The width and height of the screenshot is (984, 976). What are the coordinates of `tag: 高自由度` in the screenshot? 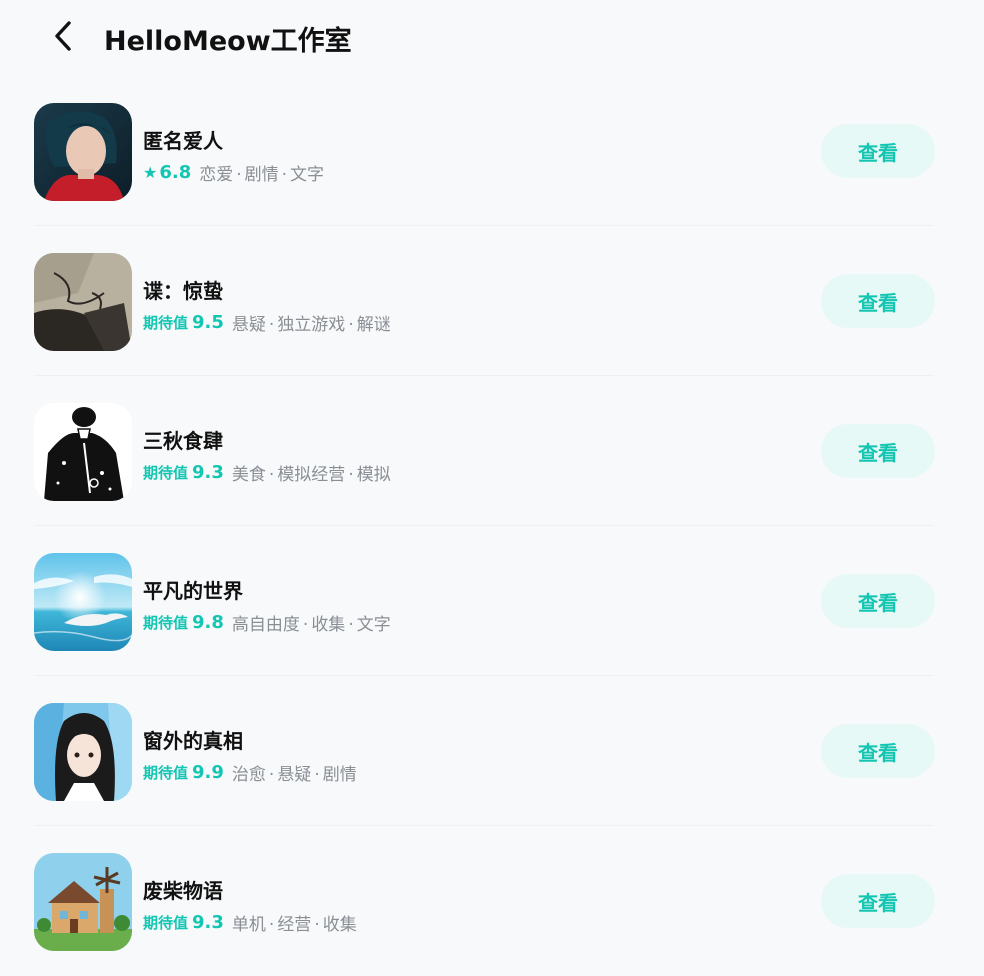 It's located at (265, 625).